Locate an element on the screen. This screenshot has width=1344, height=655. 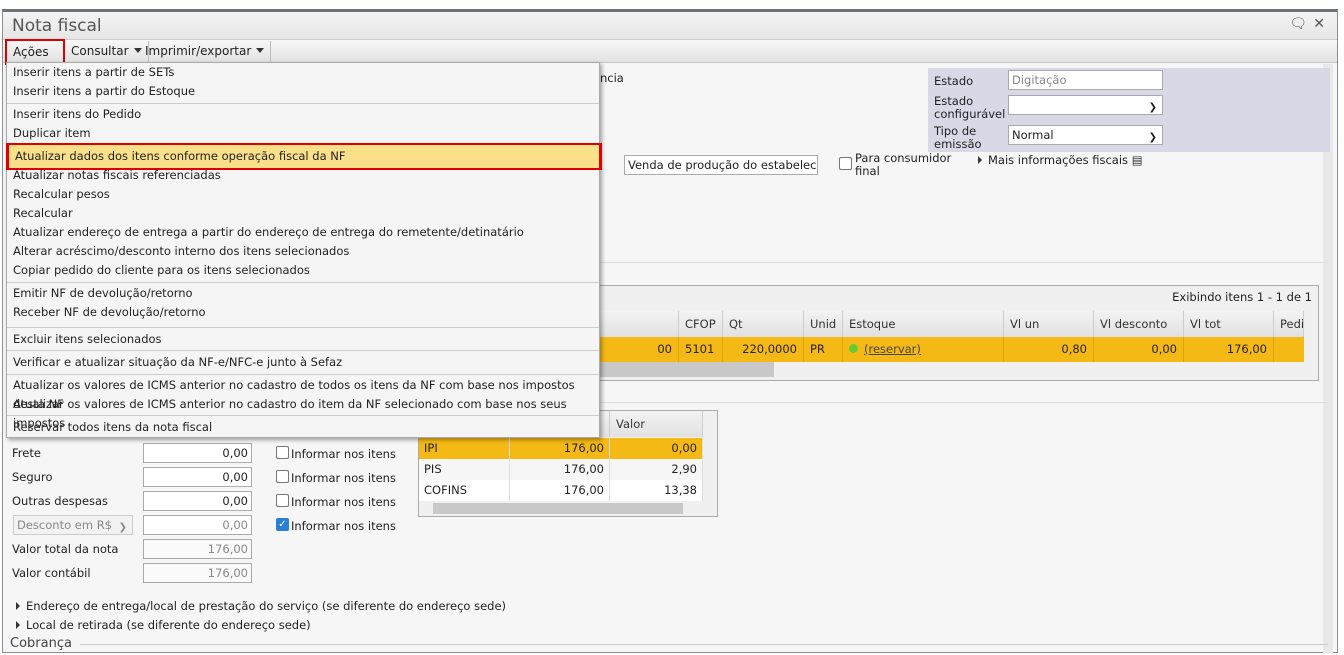
chat-icon: 🗨 is located at coordinates (1298, 24).